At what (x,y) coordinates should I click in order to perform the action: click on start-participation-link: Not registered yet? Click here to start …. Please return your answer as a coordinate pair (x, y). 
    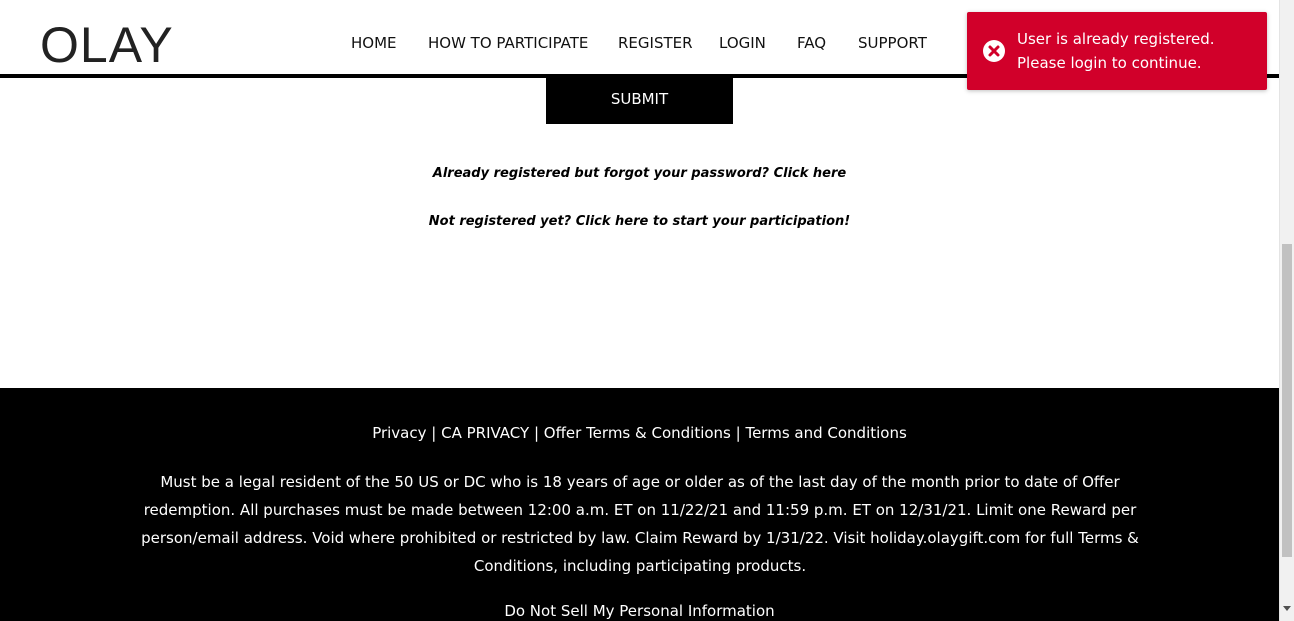
    Looking at the image, I should click on (639, 221).